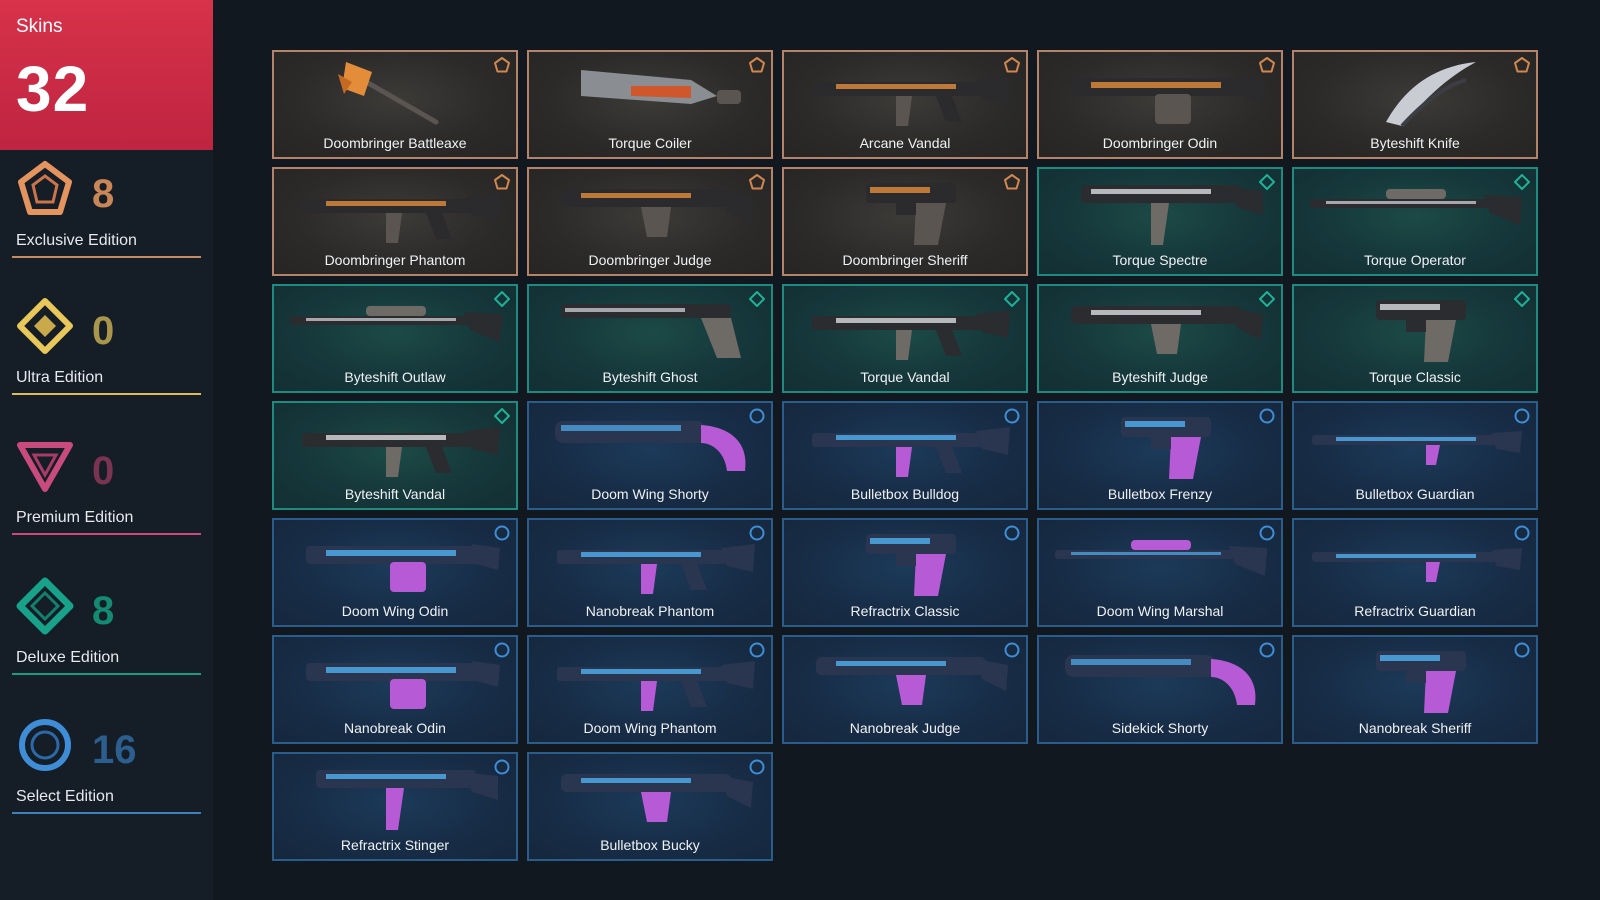 The width and height of the screenshot is (1600, 900). What do you see at coordinates (395, 689) in the screenshot?
I see `skin-card: Nanobreak Odin` at bounding box center [395, 689].